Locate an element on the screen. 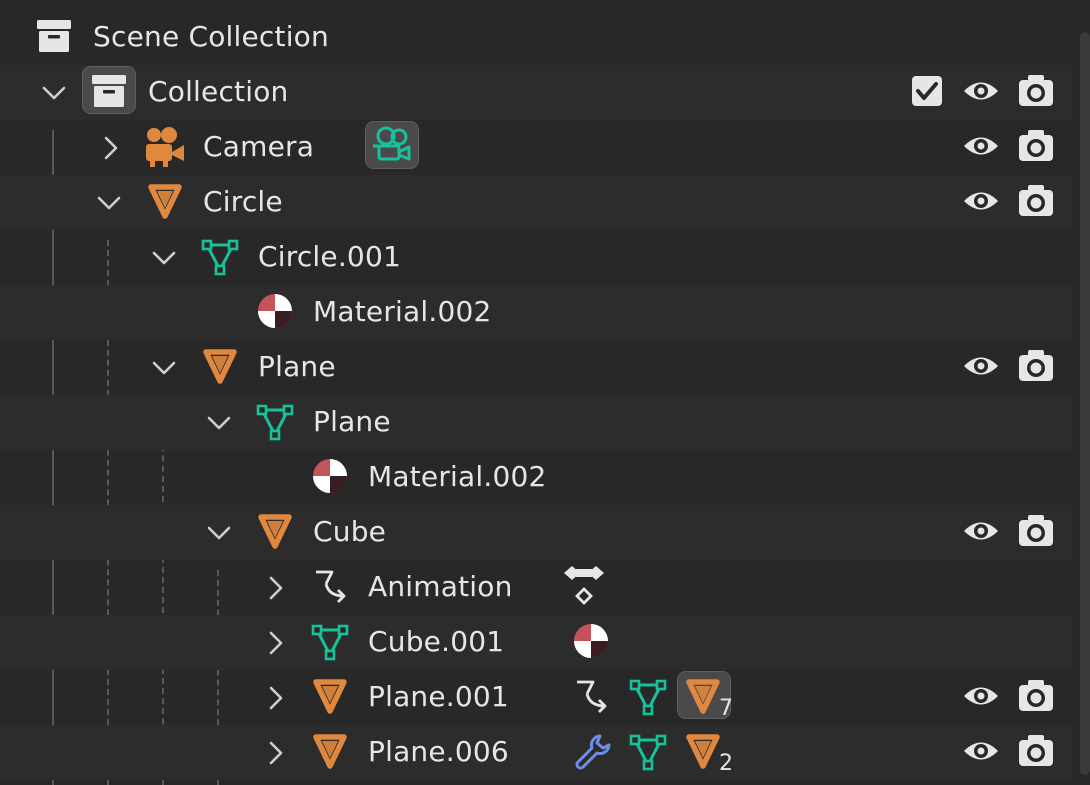 This screenshot has height=785, width=1090. plane-mesh-row: Plane is located at coordinates (536, 422).